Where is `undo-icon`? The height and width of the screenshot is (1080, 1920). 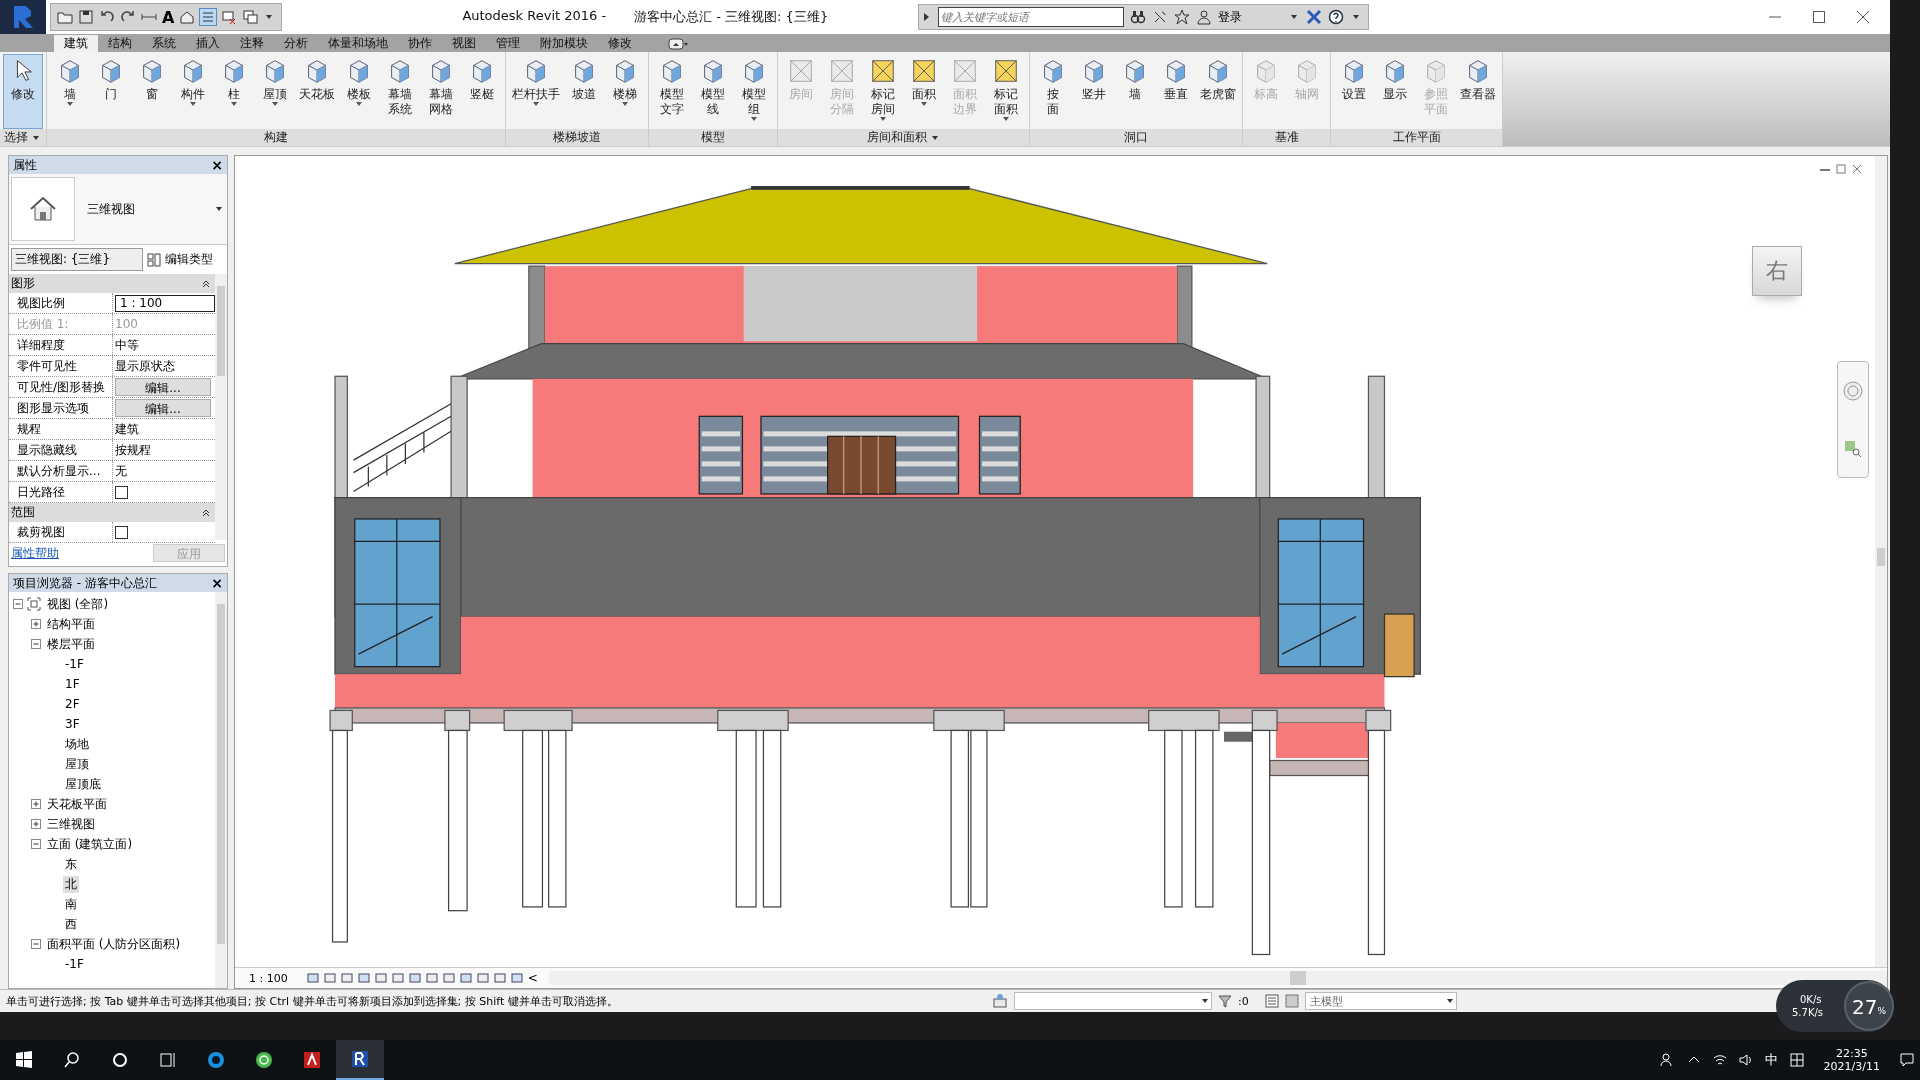 undo-icon is located at coordinates (107, 17).